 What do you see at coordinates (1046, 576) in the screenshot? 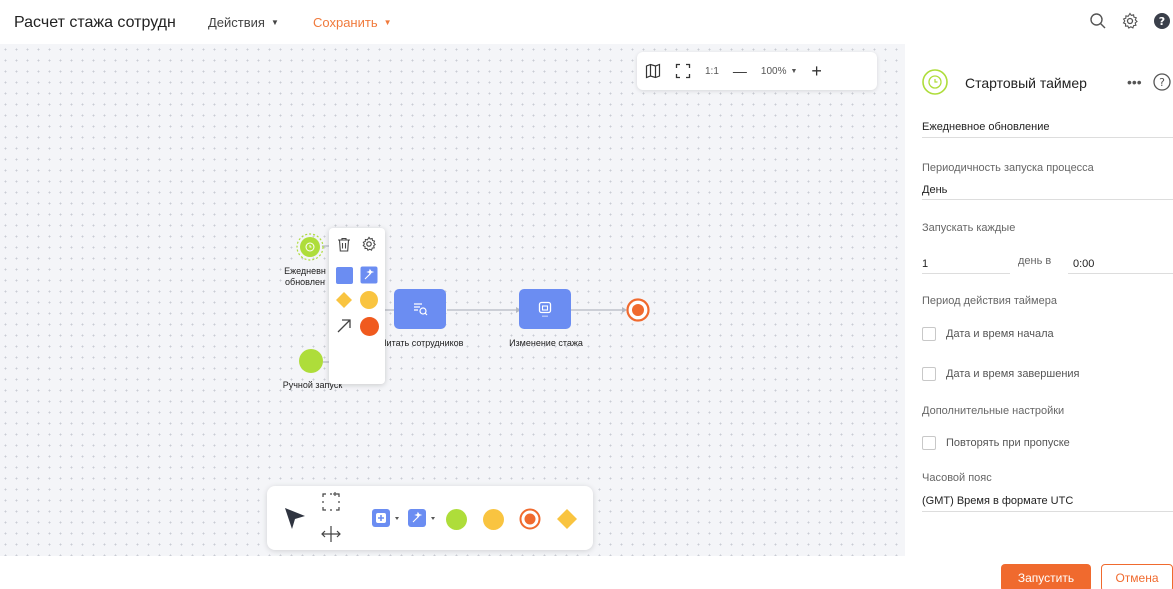
I see `run-button: Запустить` at bounding box center [1046, 576].